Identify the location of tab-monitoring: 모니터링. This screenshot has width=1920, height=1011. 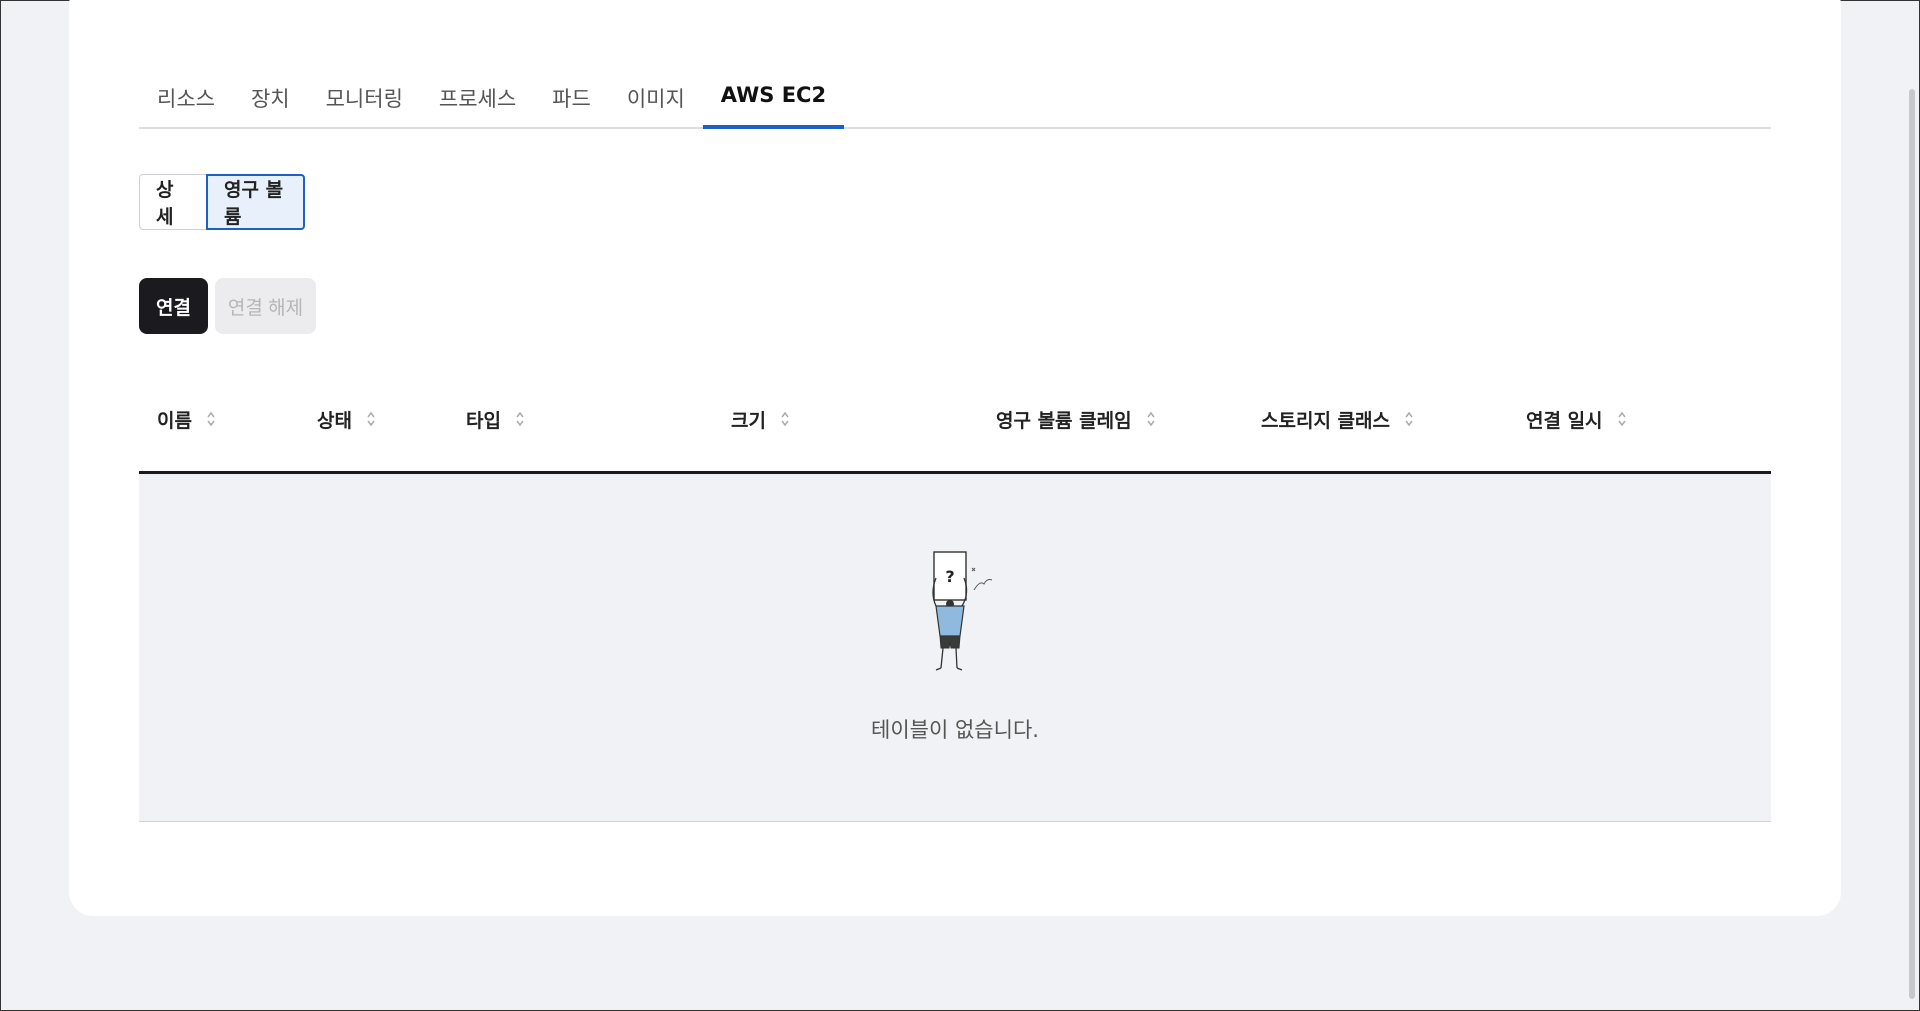
(364, 99).